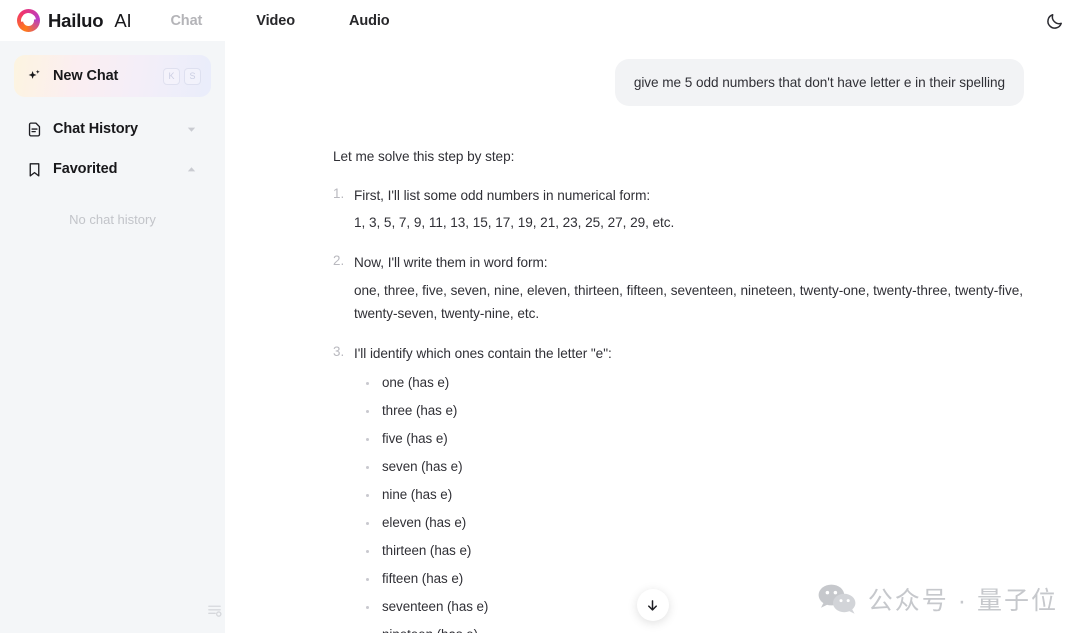 This screenshot has width=1080, height=633. Describe the element at coordinates (28, 20) in the screenshot. I see `hailuo-spiral-logo-icon` at that location.